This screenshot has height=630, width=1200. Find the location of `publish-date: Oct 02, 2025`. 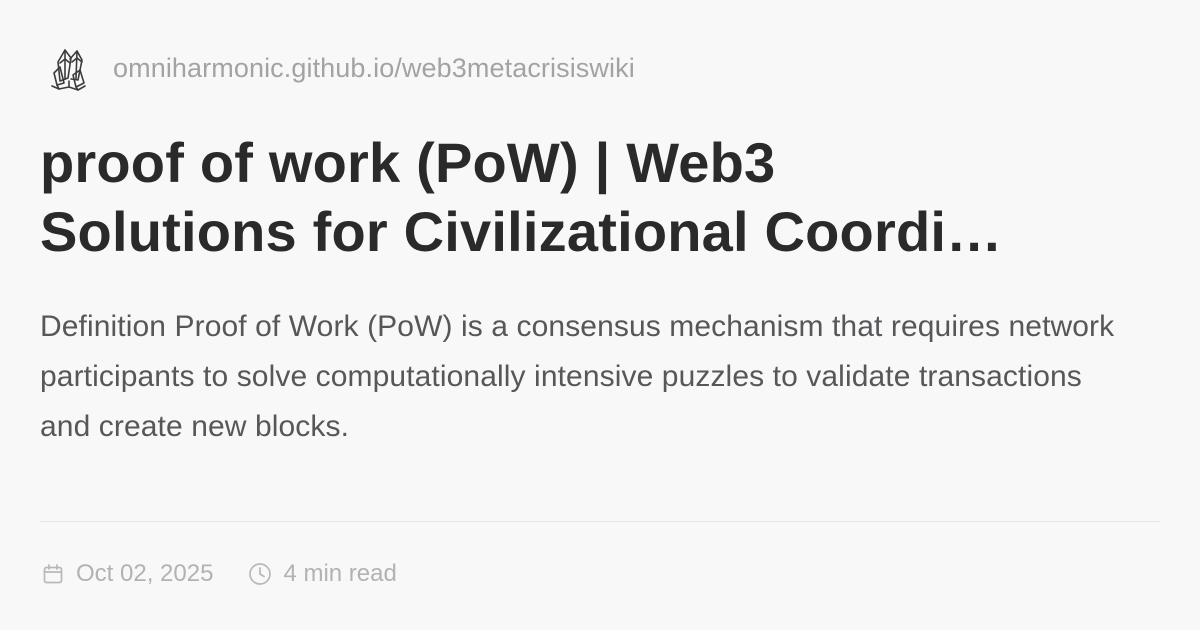

publish-date: Oct 02, 2025 is located at coordinates (126, 574).